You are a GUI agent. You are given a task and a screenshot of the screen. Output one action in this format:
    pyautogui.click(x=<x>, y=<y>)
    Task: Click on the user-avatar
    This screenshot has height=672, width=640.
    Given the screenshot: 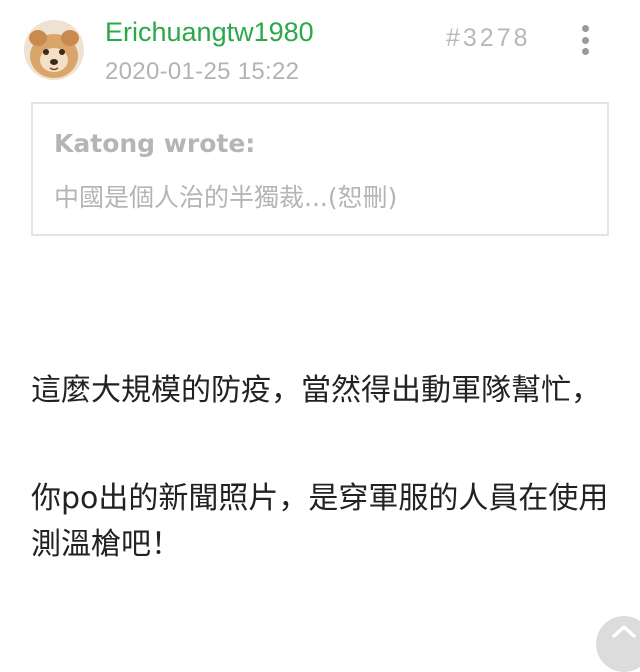 What is the action you would take?
    pyautogui.click(x=54, y=50)
    